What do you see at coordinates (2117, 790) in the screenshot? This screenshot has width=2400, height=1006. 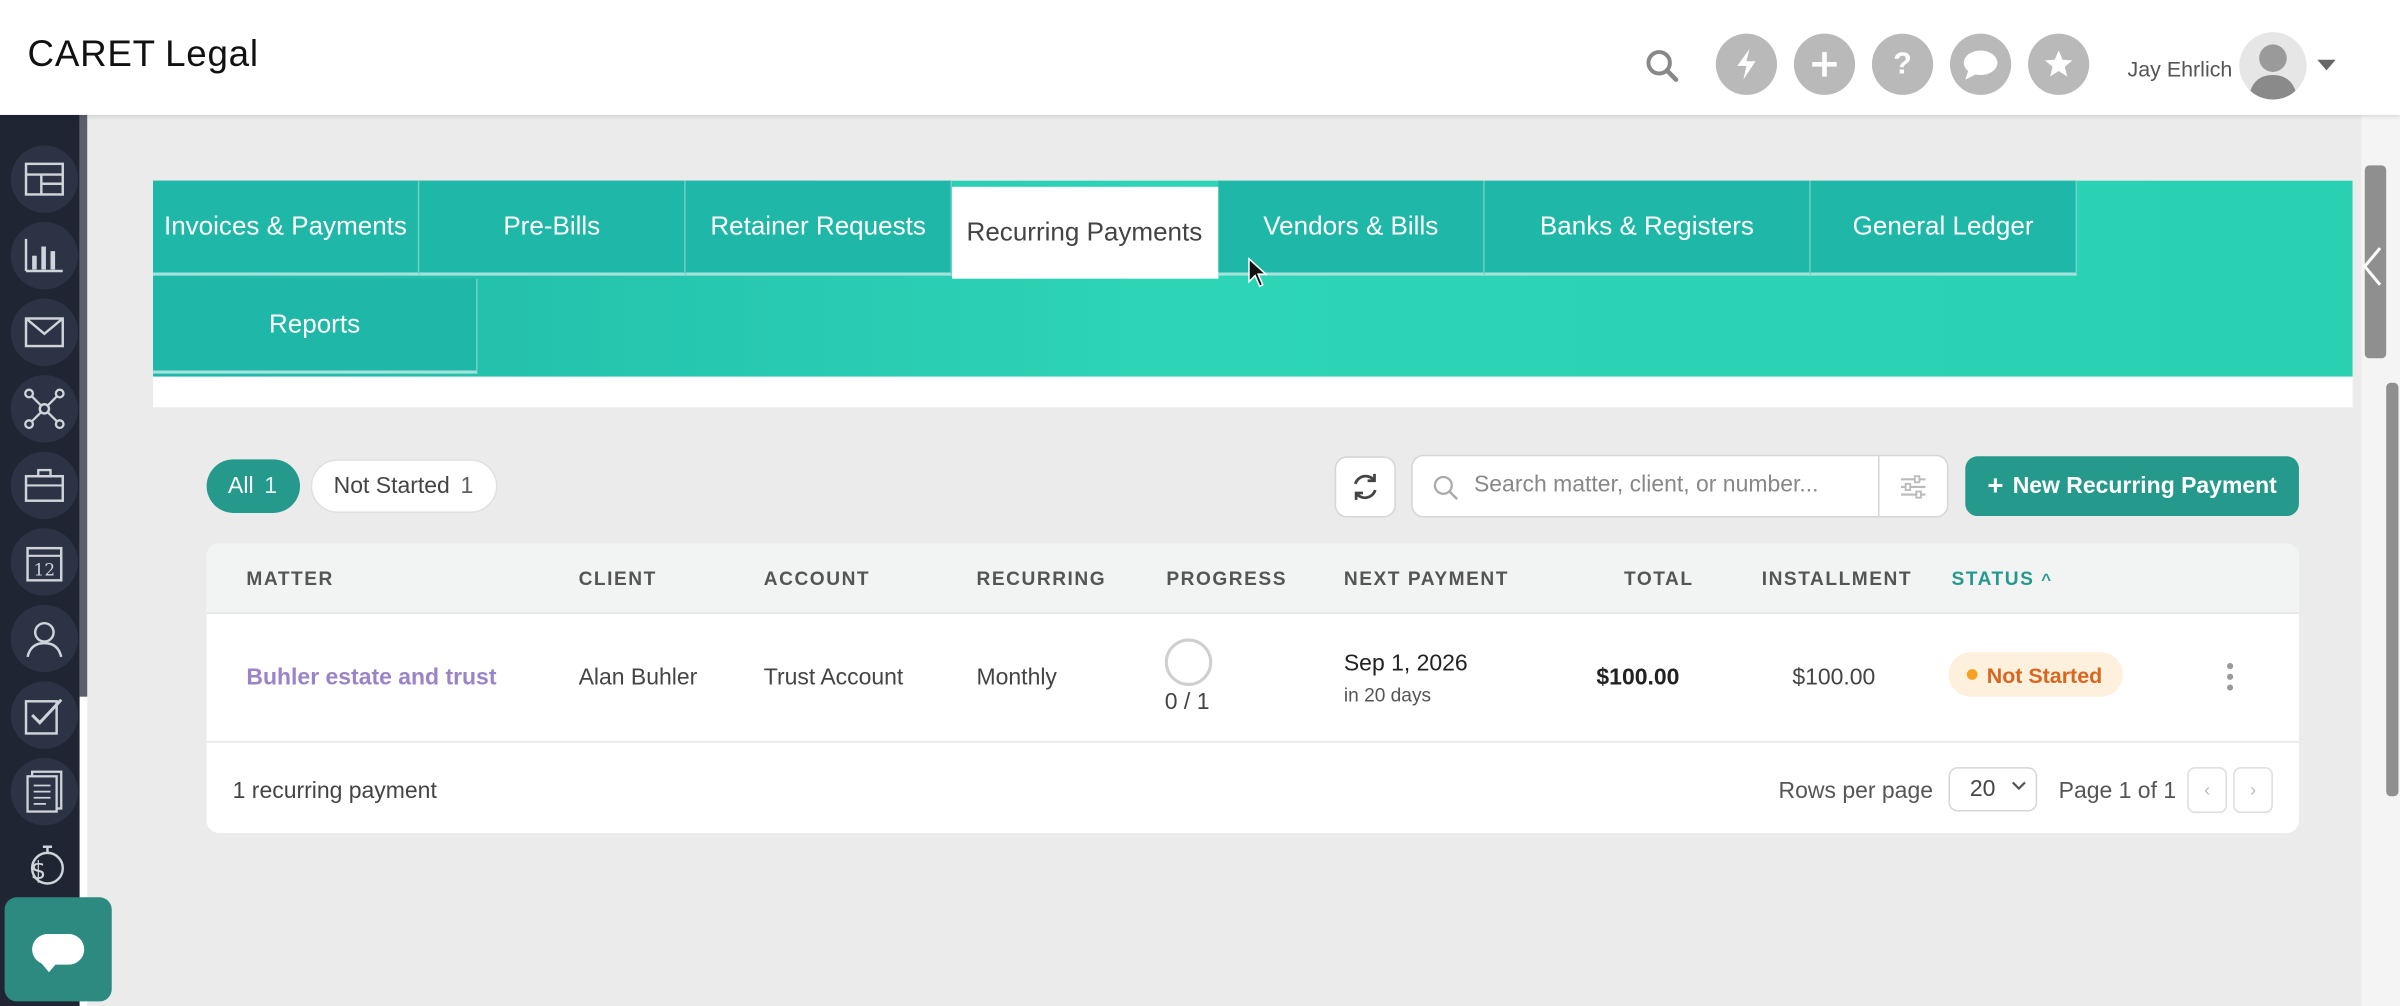 I see `page-indicator: Page 1 of 1` at bounding box center [2117, 790].